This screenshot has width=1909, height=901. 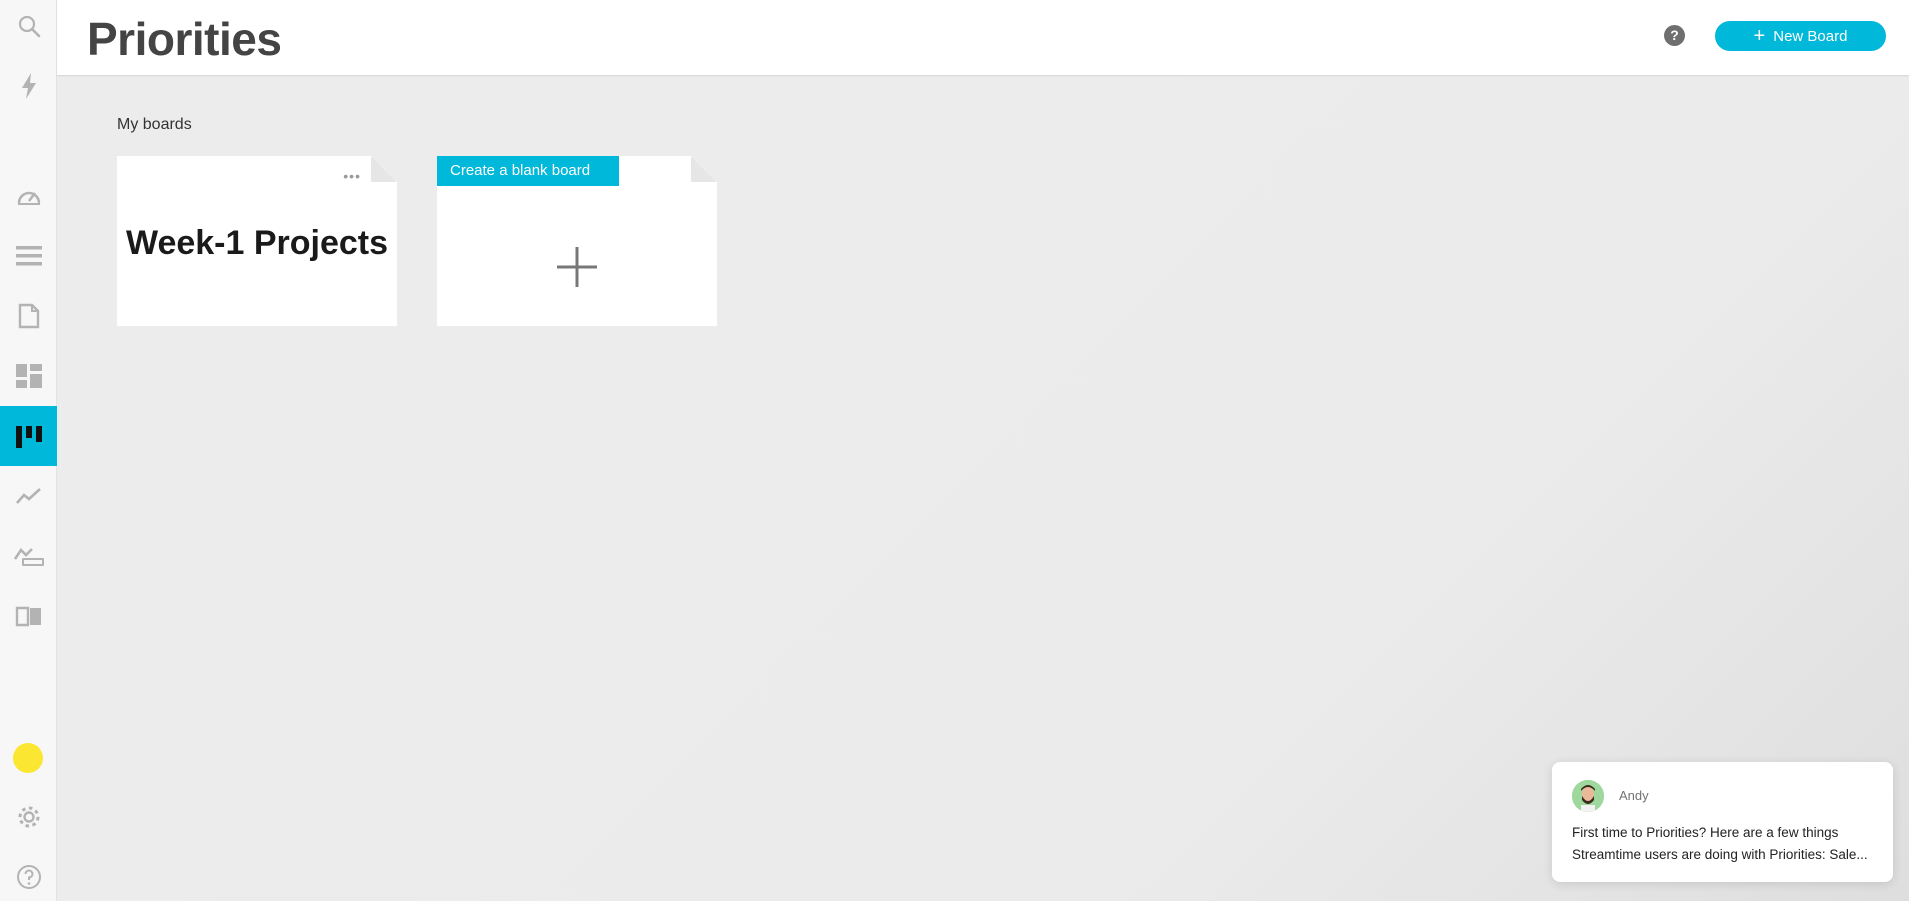 What do you see at coordinates (28, 817) in the screenshot?
I see `settings-gear-icon` at bounding box center [28, 817].